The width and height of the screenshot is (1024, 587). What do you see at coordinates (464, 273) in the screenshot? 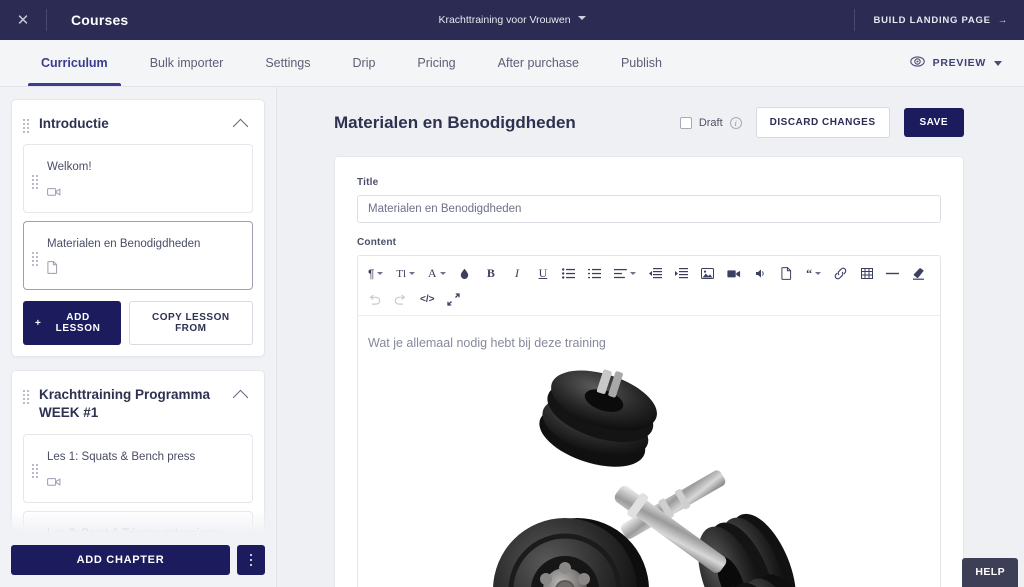
I see `text-color-icon` at bounding box center [464, 273].